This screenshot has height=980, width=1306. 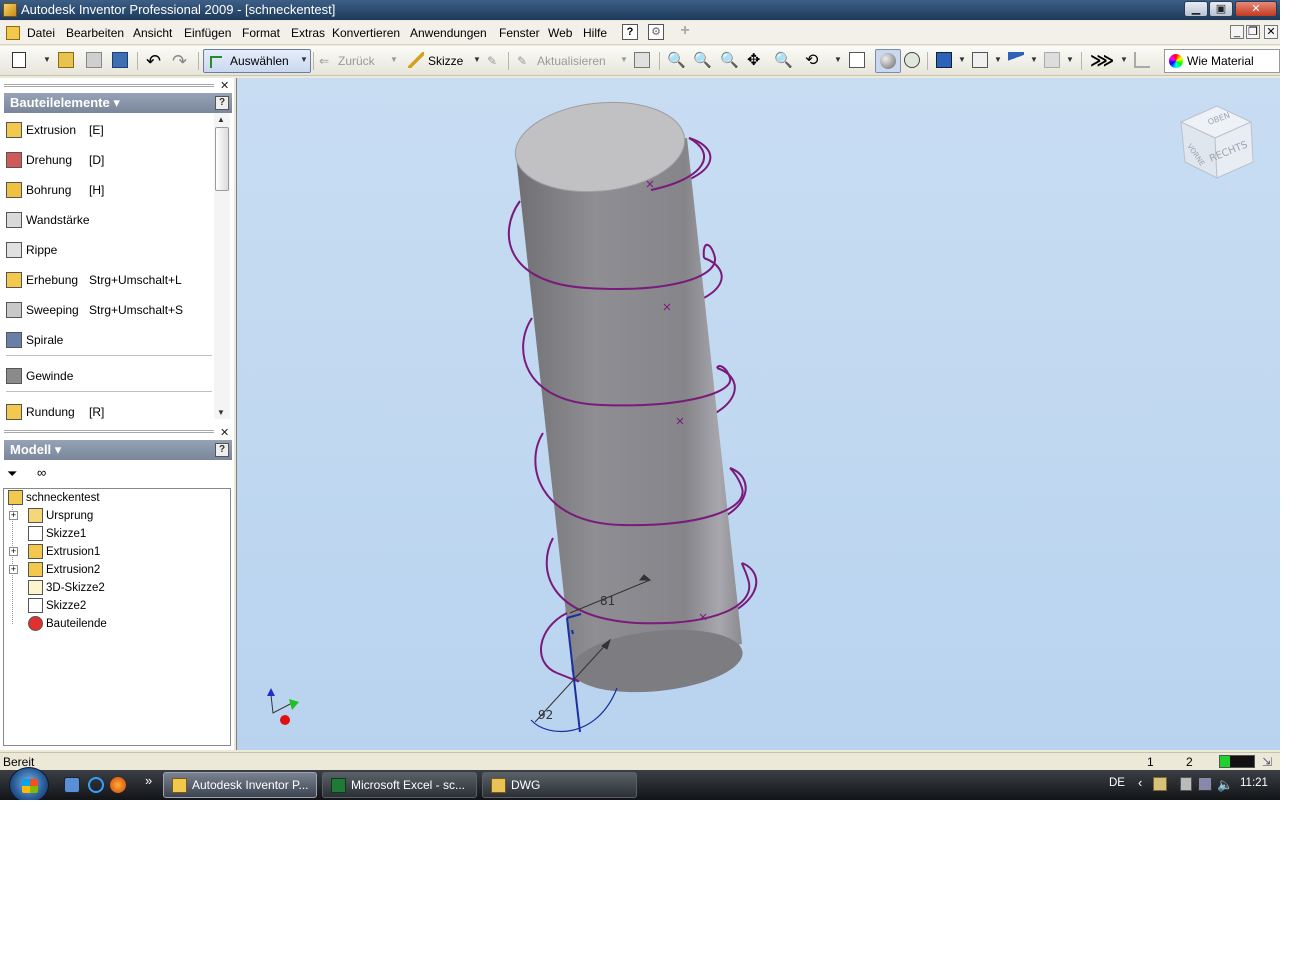 What do you see at coordinates (148, 780) in the screenshot?
I see `quicklaunch-more-icon: »` at bounding box center [148, 780].